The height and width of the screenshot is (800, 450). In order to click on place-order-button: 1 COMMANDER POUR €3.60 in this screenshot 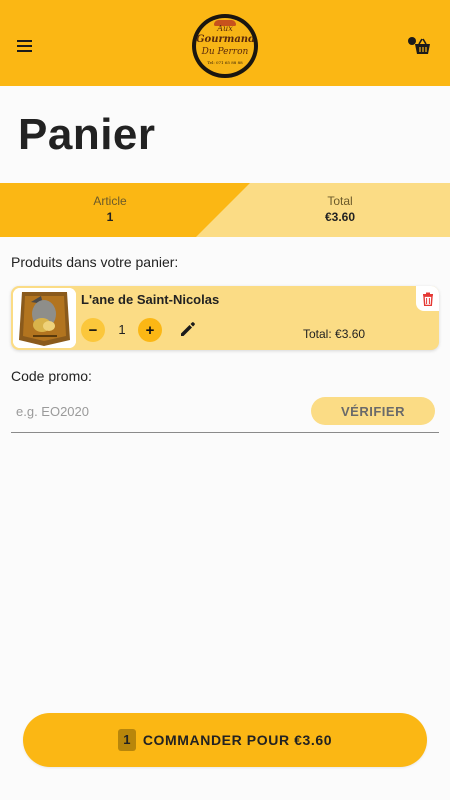, I will do `click(225, 740)`.